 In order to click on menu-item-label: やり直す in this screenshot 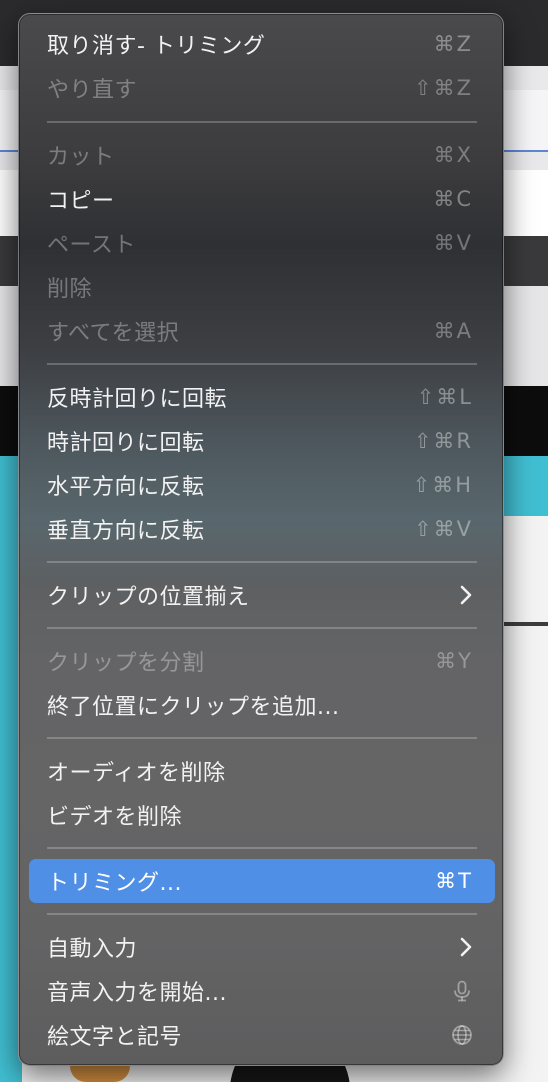, I will do `click(92, 90)`.